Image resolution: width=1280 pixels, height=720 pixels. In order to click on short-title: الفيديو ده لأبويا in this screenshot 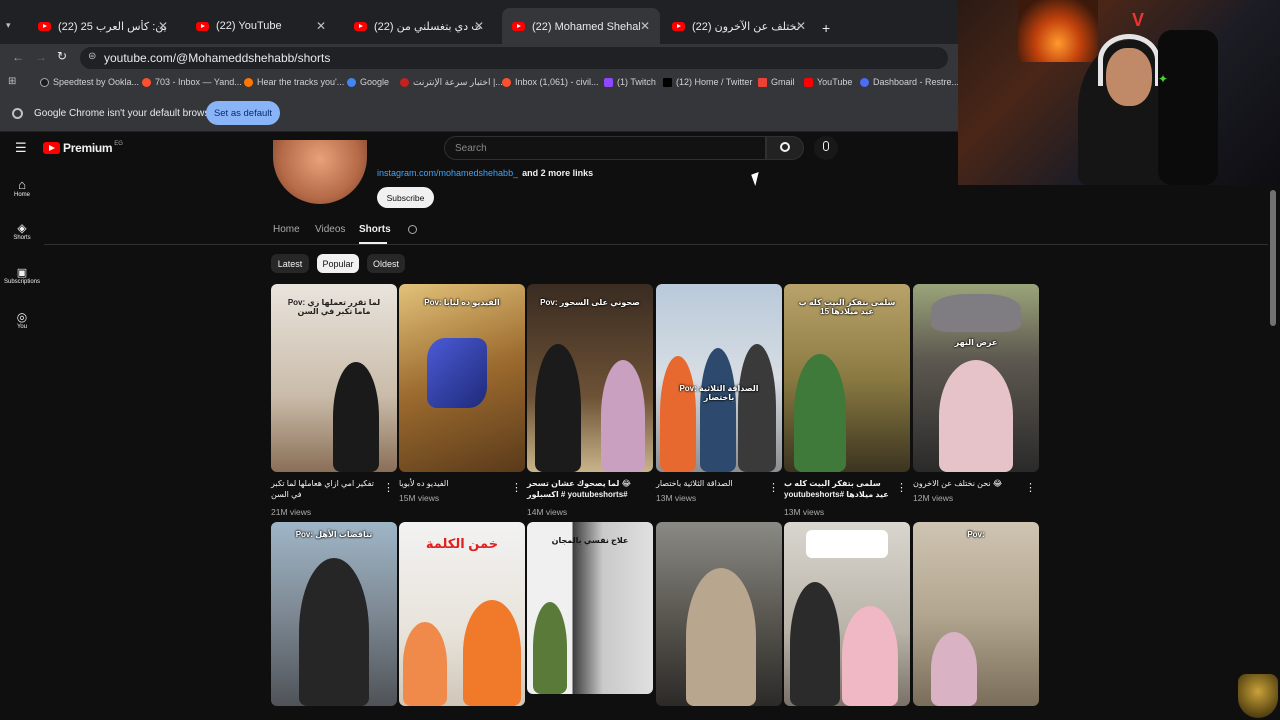, I will do `click(454, 483)`.